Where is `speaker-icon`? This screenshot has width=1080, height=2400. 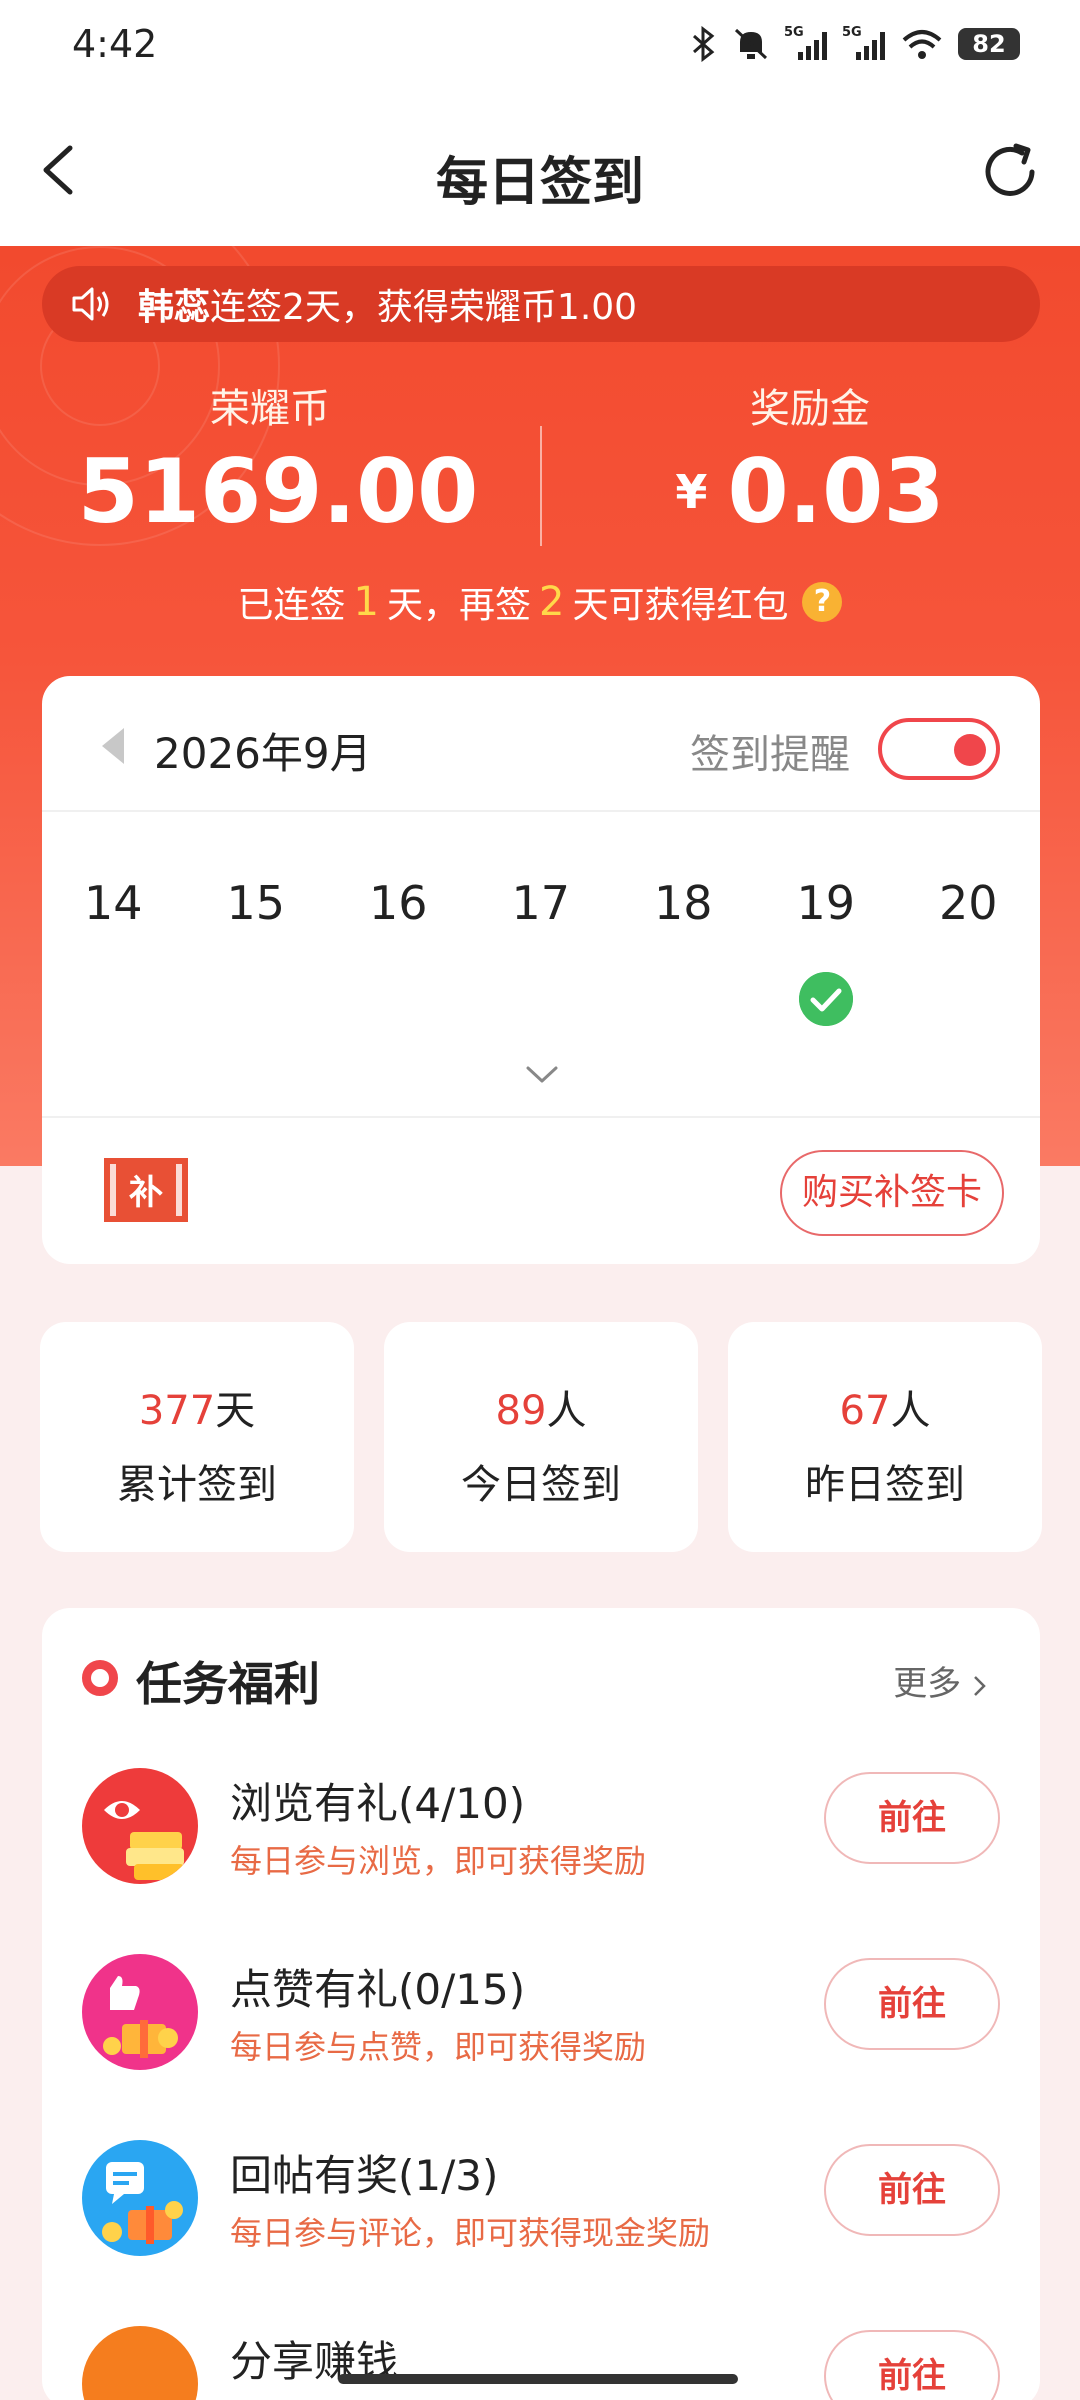 speaker-icon is located at coordinates (90, 304).